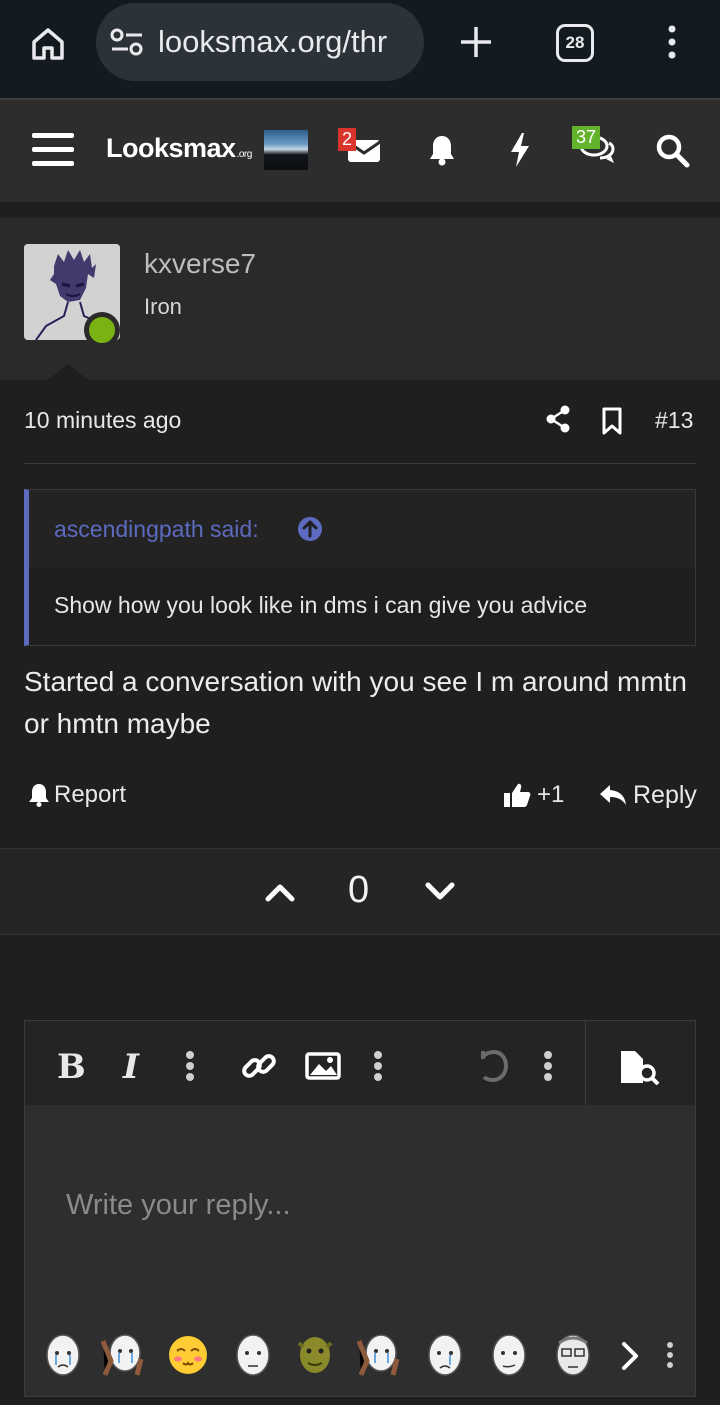  Describe the element at coordinates (53, 150) in the screenshot. I see `menu-icon` at that location.